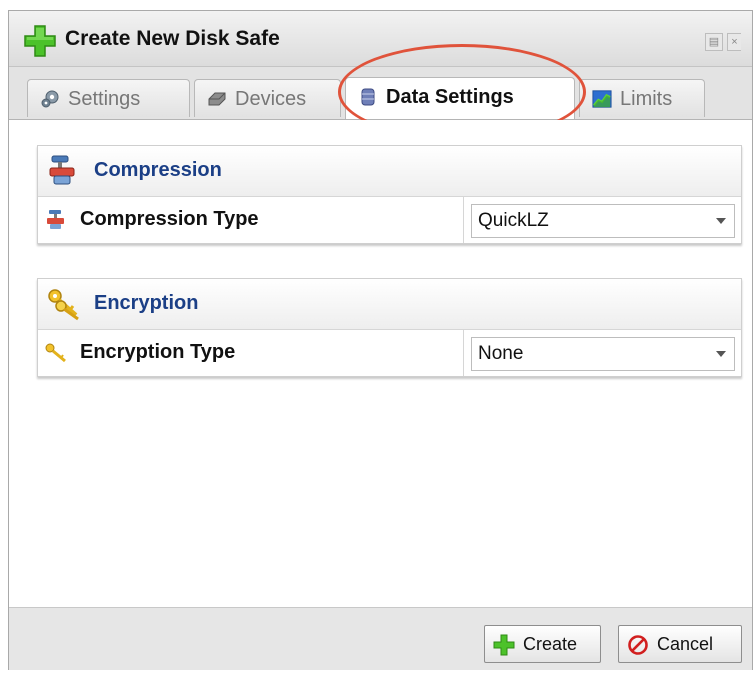 The height and width of the screenshot is (683, 755). I want to click on close-button: ×, so click(734, 42).